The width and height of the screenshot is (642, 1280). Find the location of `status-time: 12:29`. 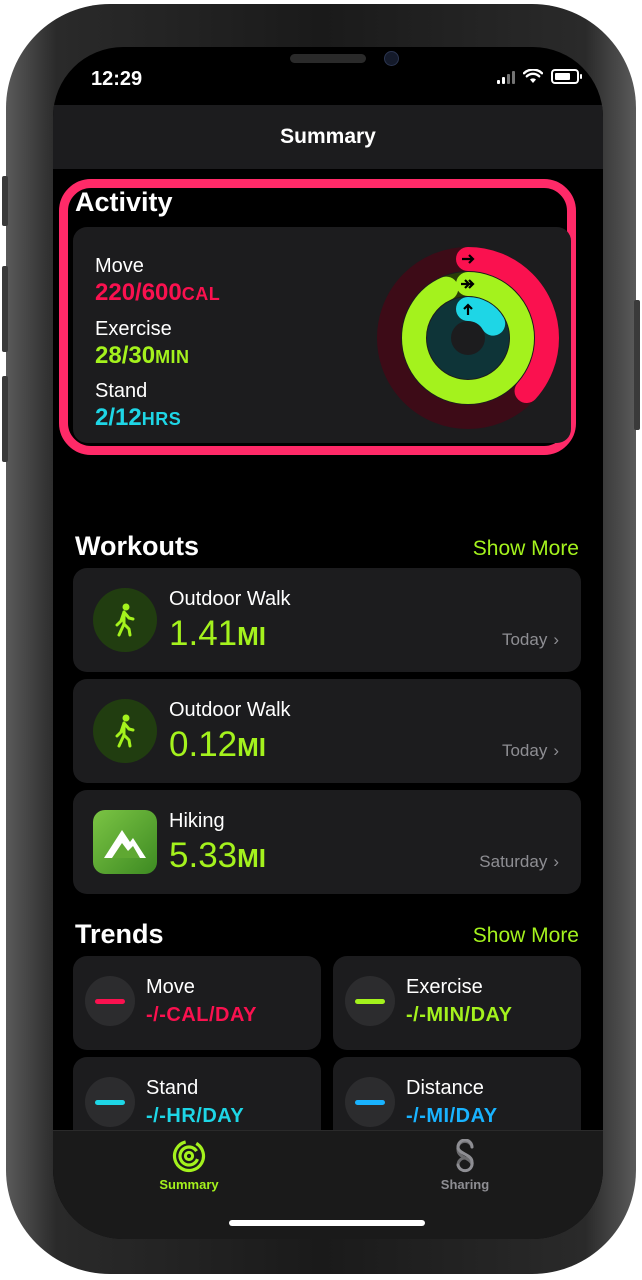

status-time: 12:29 is located at coordinates (117, 79).